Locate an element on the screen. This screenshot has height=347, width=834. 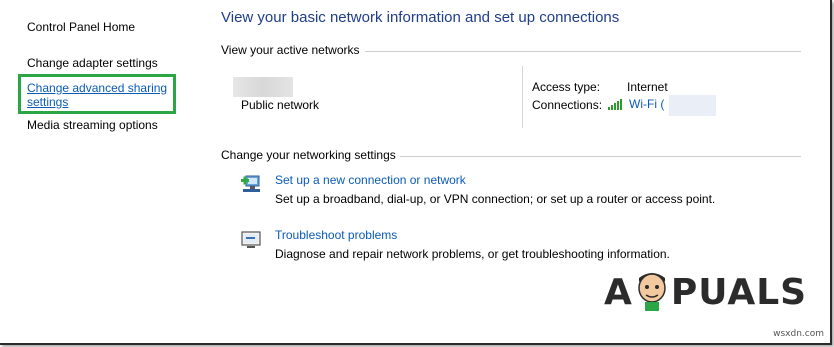
network-name-redacted is located at coordinates (263, 87).